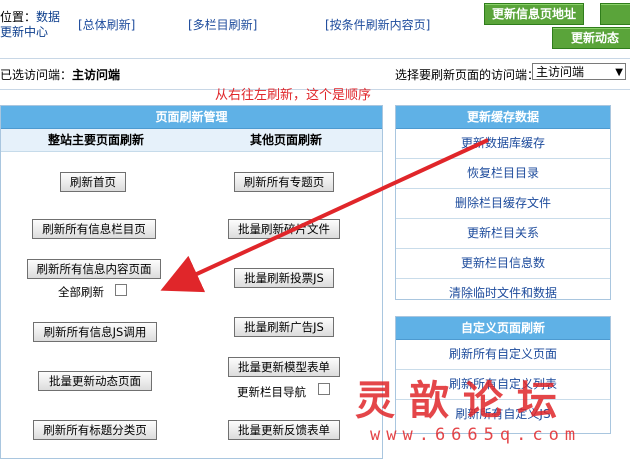 Image resolution: width=630 pixels, height=460 pixels. What do you see at coordinates (463, 400) in the screenshot?
I see `watermark-logo: 灵歆论坛` at bounding box center [463, 400].